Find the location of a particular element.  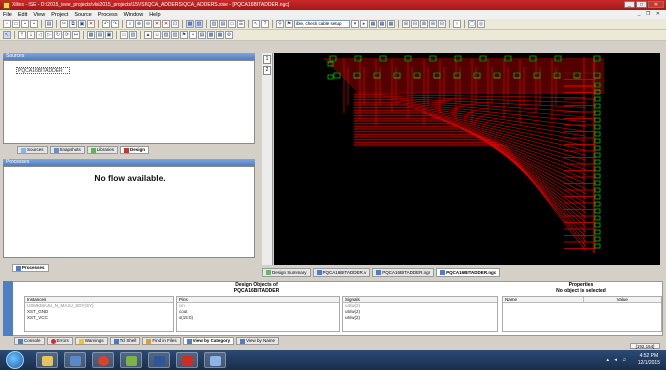

panel-icon: ▤ is located at coordinates (223, 24).